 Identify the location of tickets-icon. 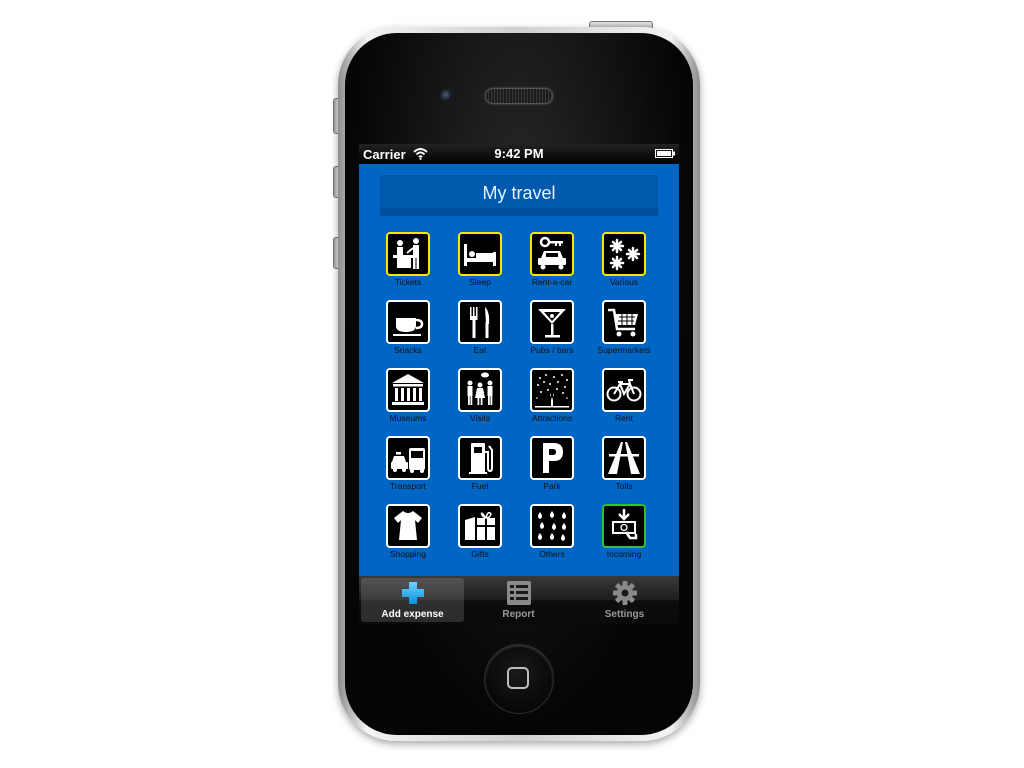
(406, 253).